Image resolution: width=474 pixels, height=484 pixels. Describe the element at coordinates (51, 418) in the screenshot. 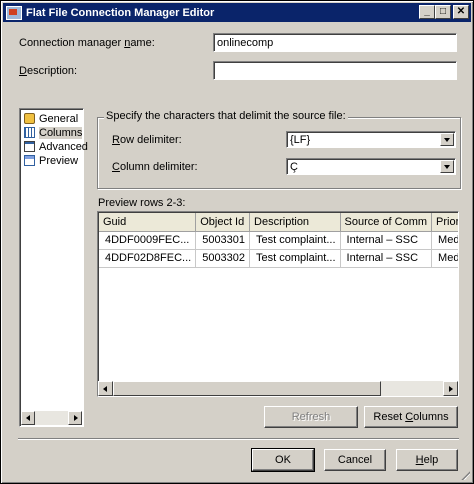

I see `nav-horizontal-scrollbar` at that location.